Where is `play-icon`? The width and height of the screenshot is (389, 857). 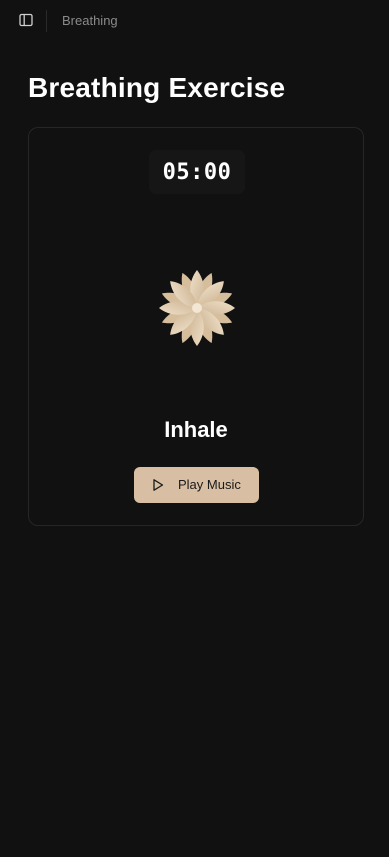
play-icon is located at coordinates (158, 485).